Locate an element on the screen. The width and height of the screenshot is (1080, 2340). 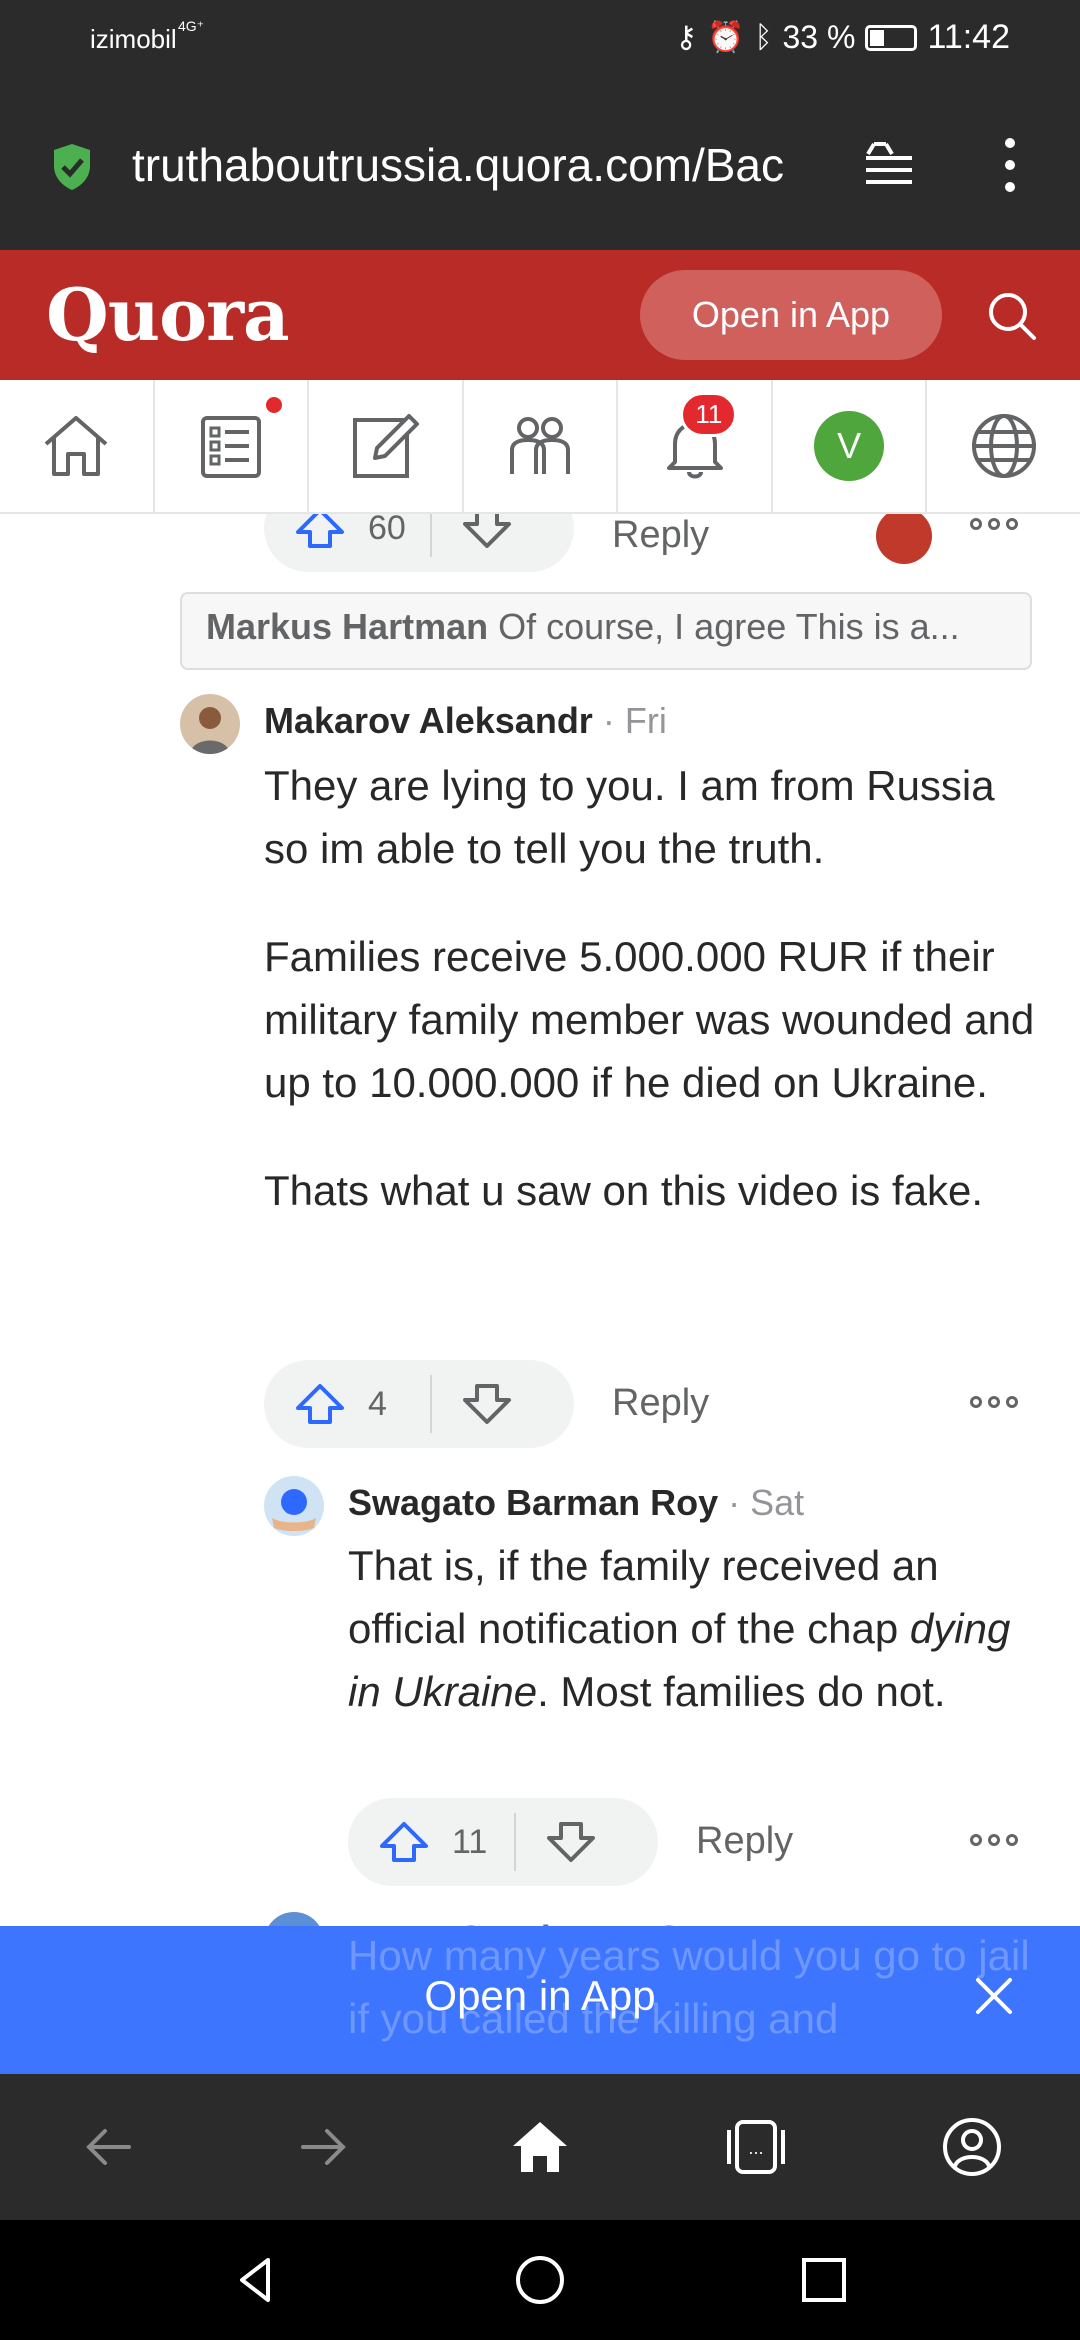
comment-paragraph: Thats what u saw on this video is fake. is located at coordinates (624, 1190).